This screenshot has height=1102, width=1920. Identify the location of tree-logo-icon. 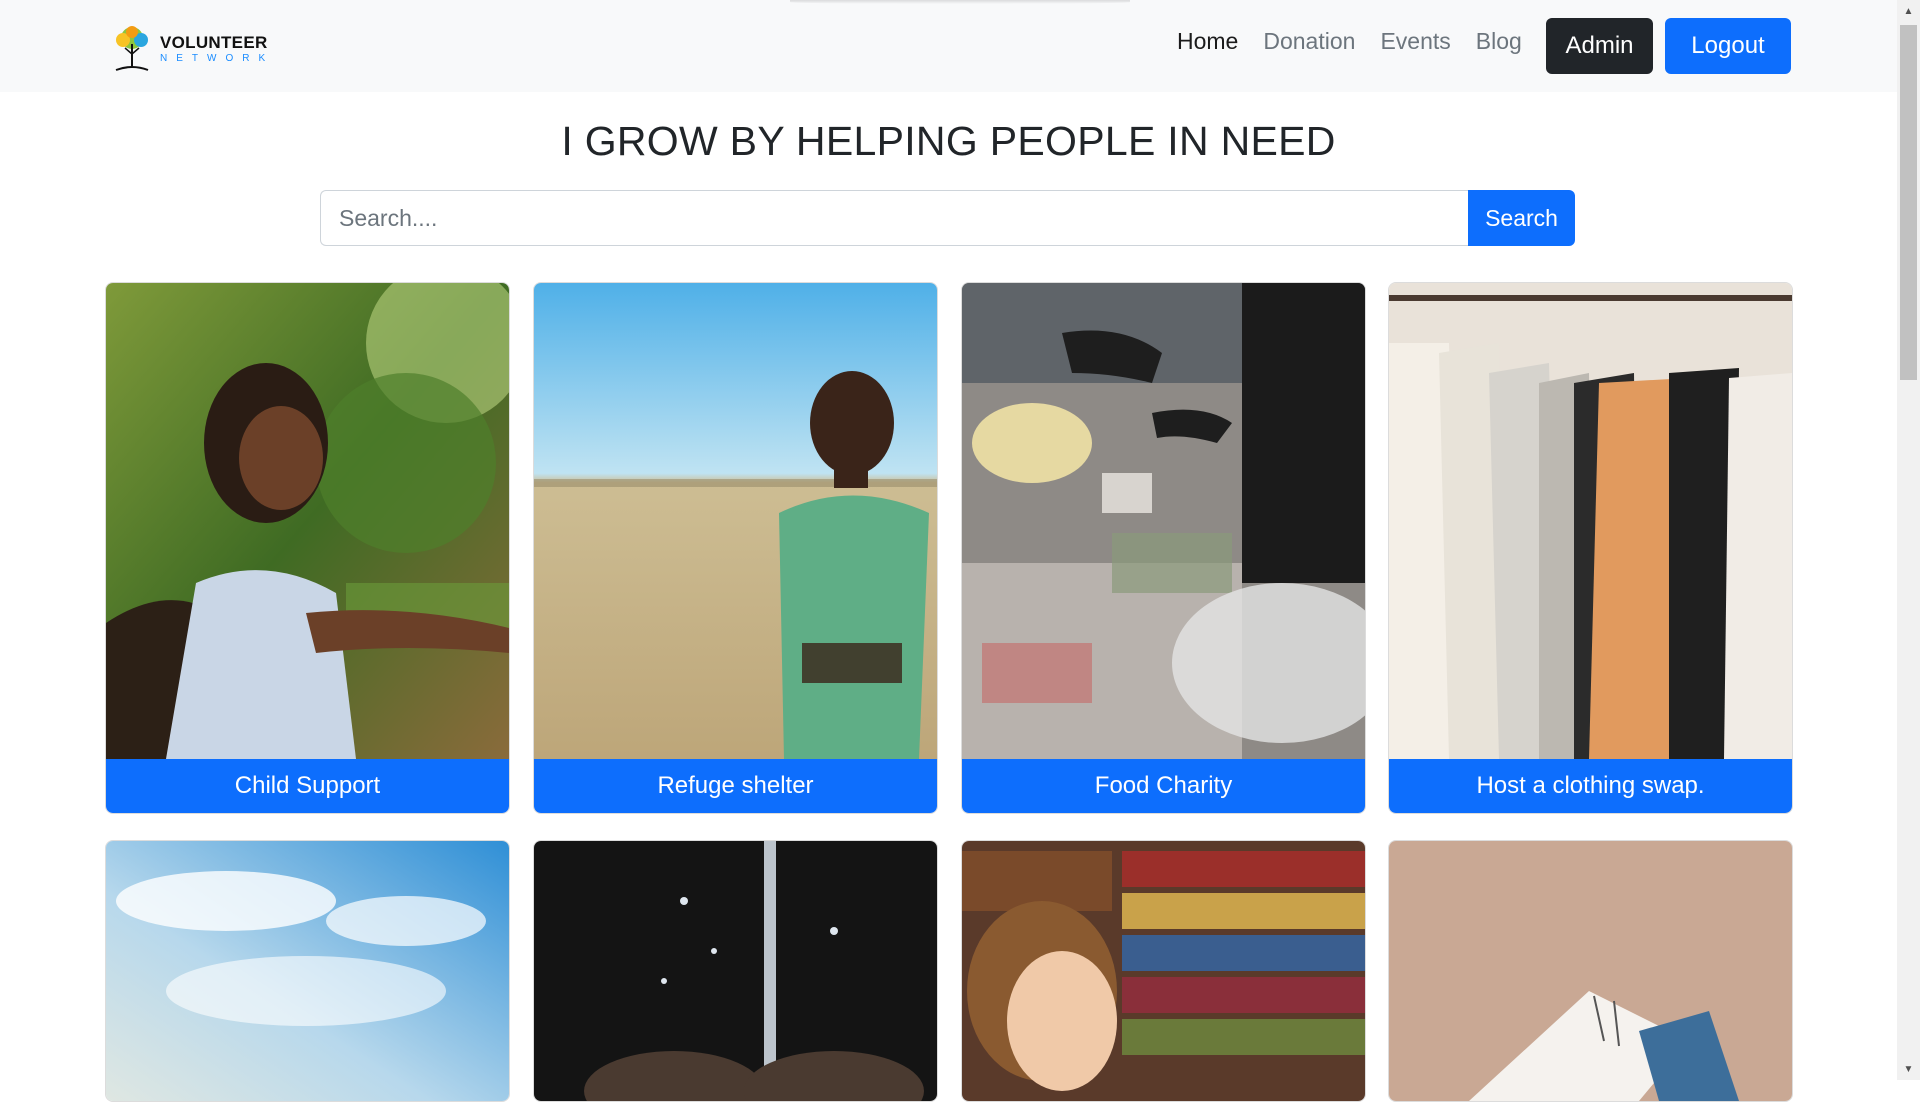
(132, 48).